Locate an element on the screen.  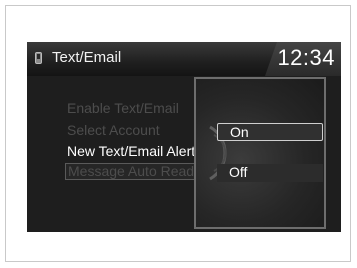
option-on: On is located at coordinates (270, 132).